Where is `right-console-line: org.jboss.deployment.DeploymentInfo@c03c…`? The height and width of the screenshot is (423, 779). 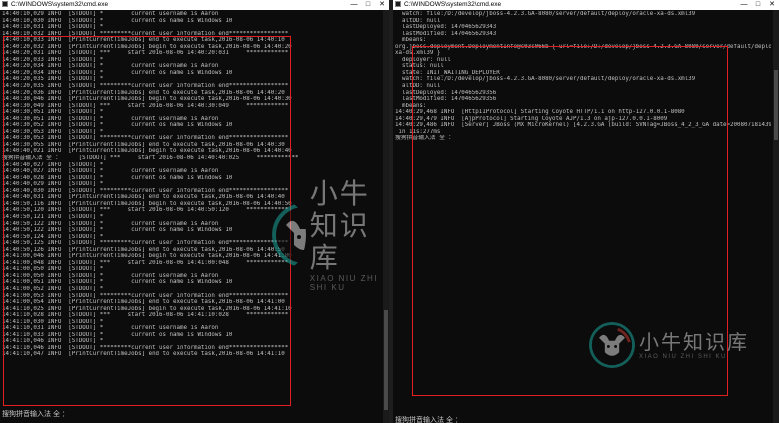
right-console-line: org.jboss.deployment.DeploymentInfo@c03c… is located at coordinates (583, 46).